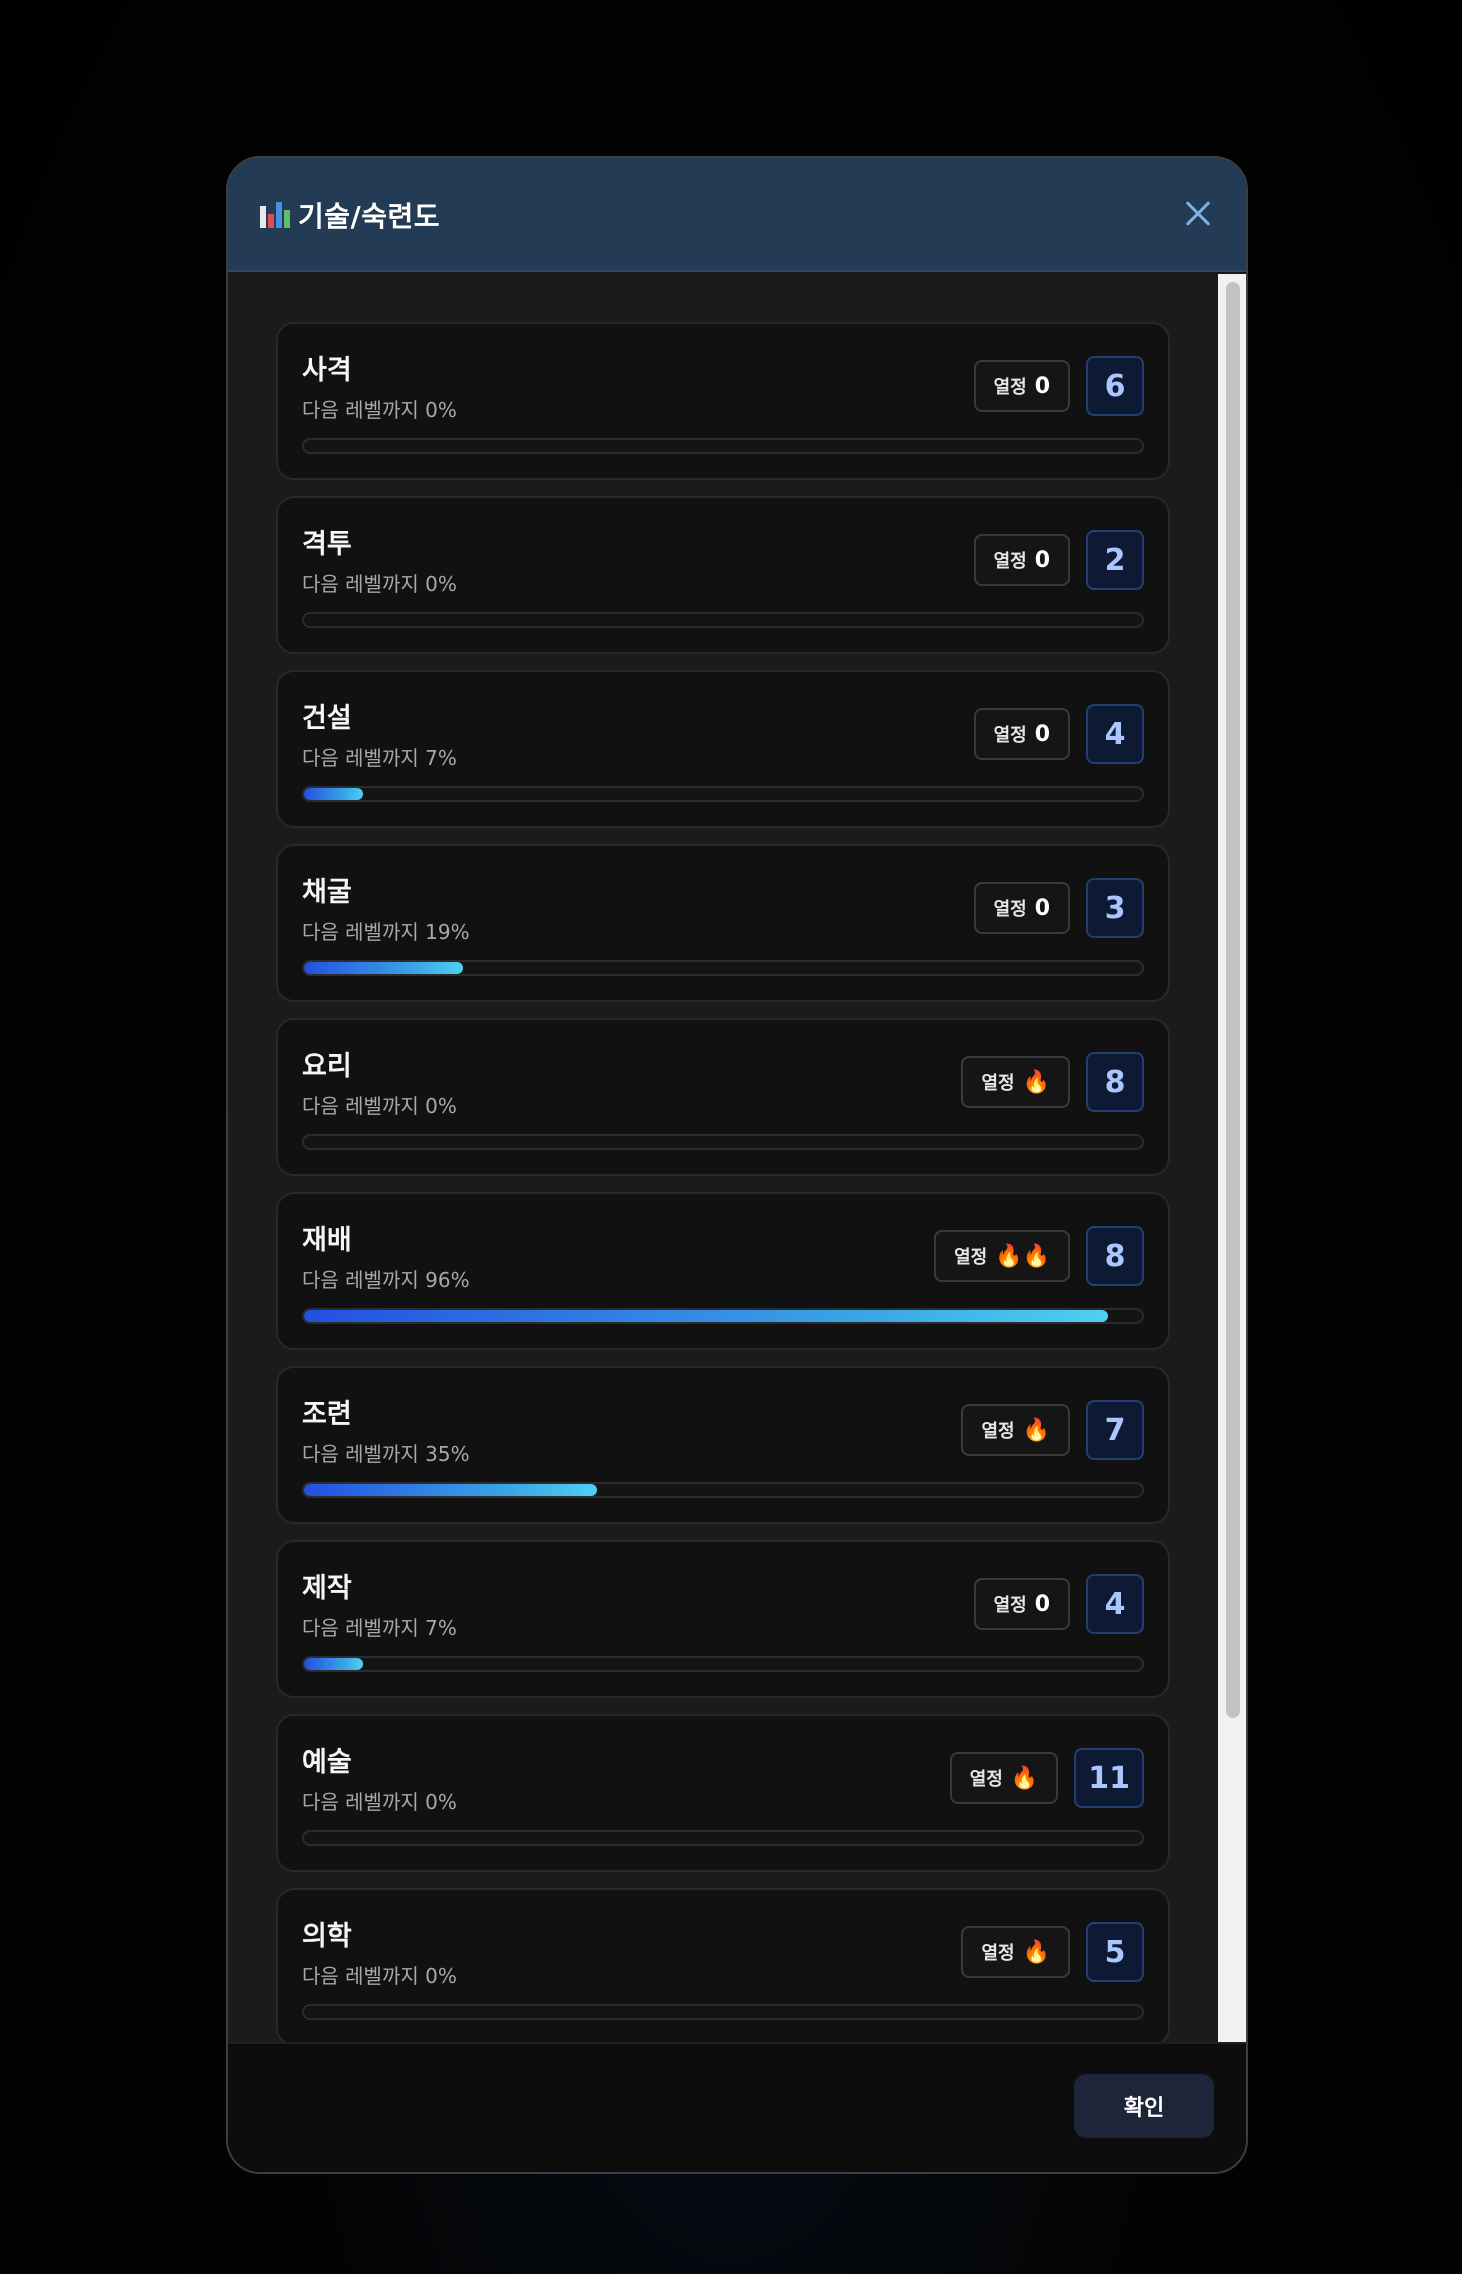  I want to click on skill-stats: 열정 🔥 11, so click(1046, 1778).